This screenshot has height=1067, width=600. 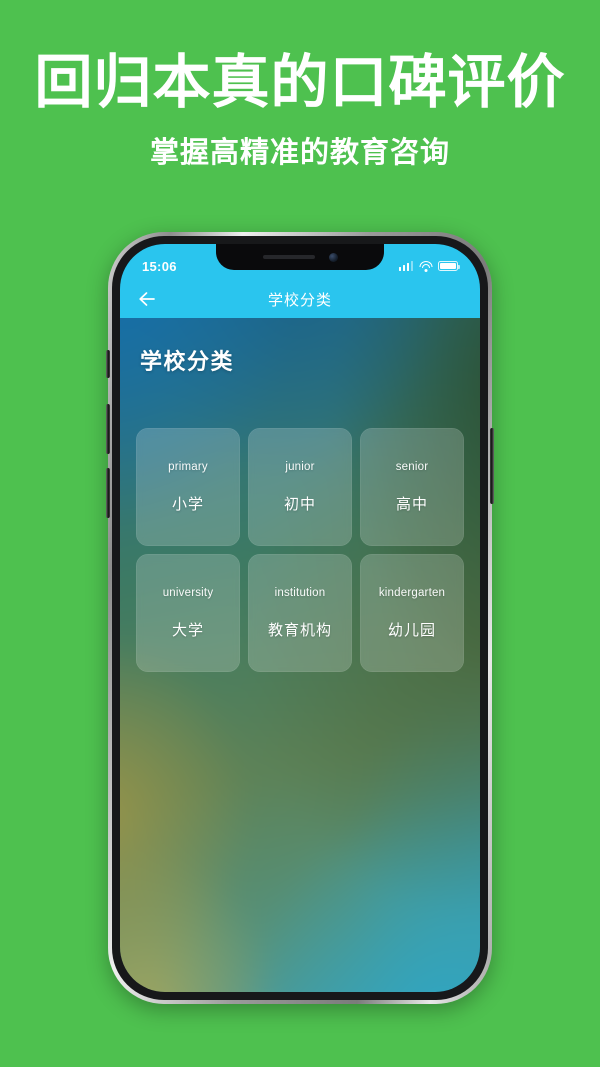 I want to click on category-label-cn: 幼儿园, so click(x=411, y=630).